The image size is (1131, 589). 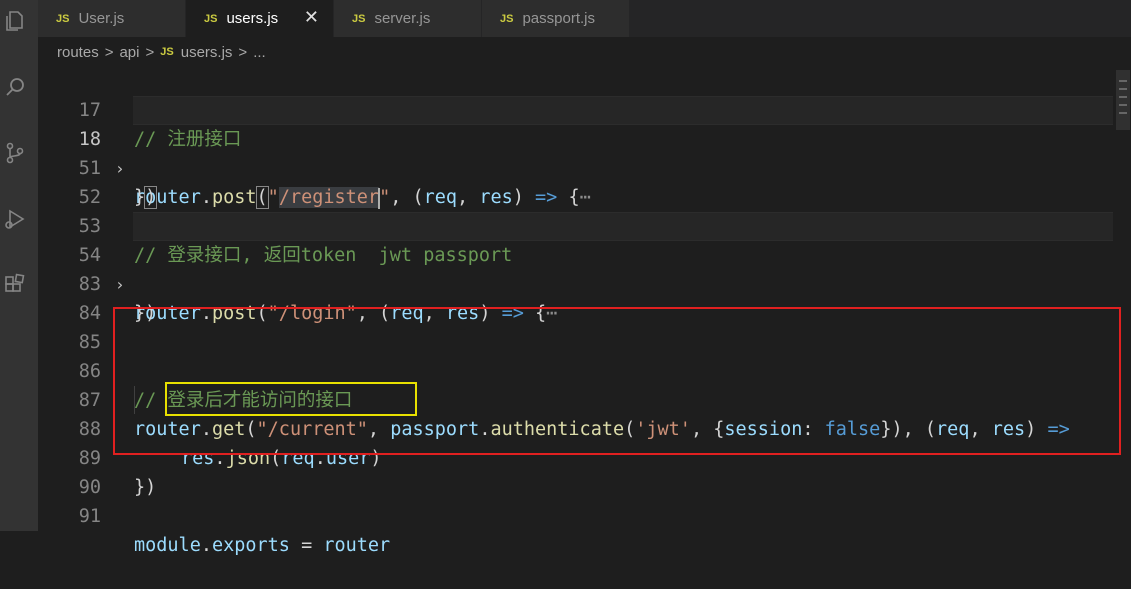 I want to click on breadcrumb-item-api: api, so click(x=129, y=52).